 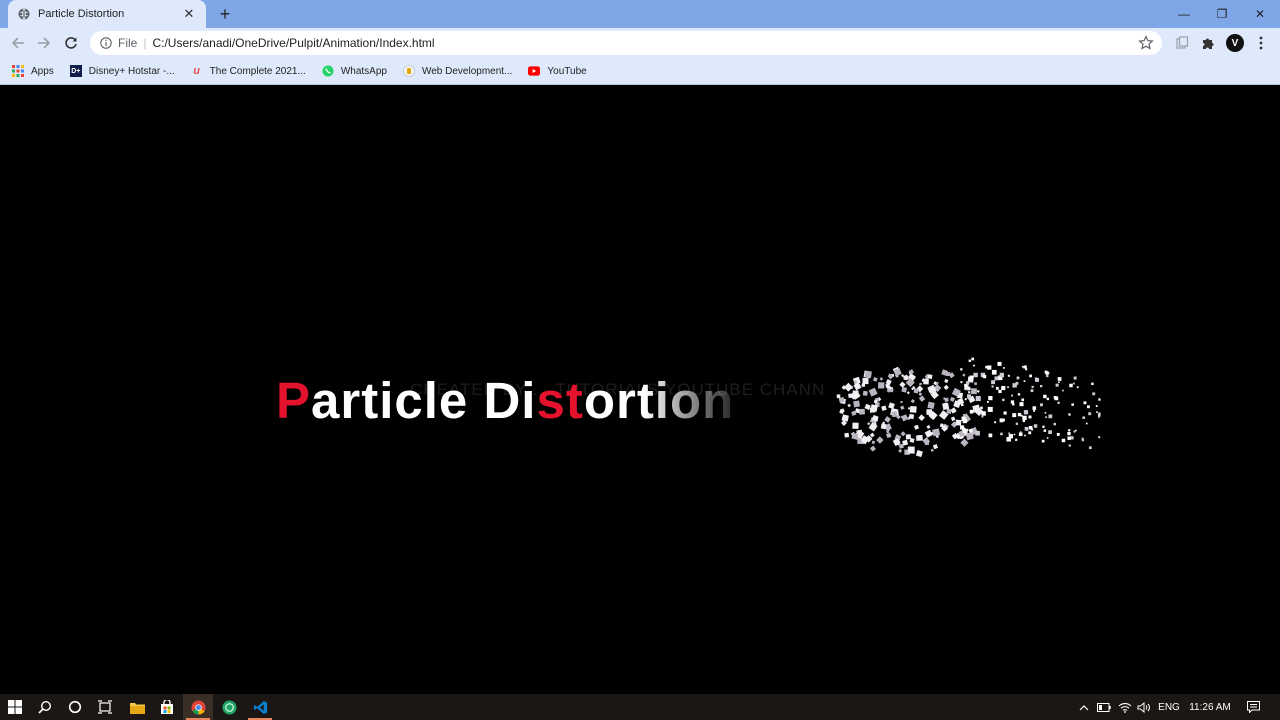 I want to click on tray-chevron-up-icon, so click(x=1084, y=707).